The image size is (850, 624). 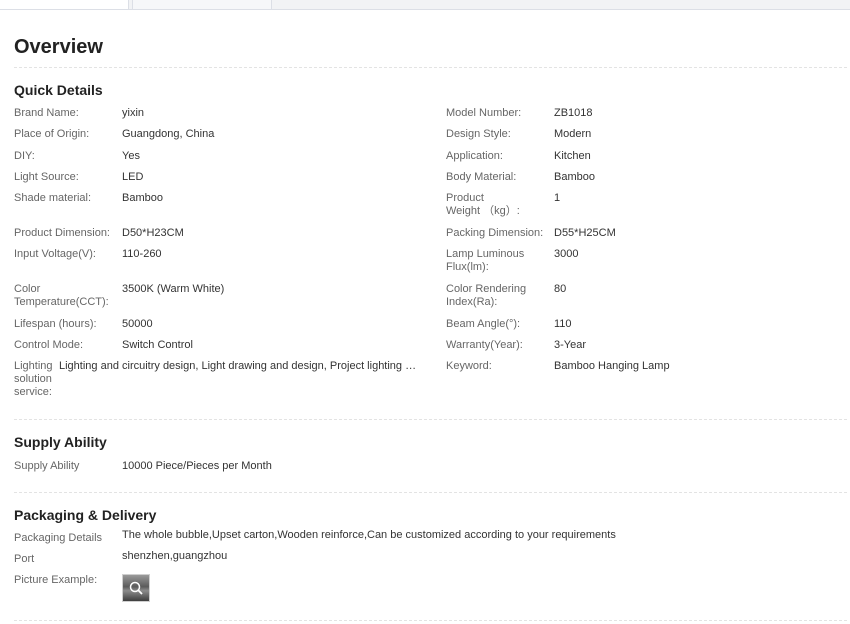 I want to click on detail-value: Guangdong, China, so click(x=168, y=134).